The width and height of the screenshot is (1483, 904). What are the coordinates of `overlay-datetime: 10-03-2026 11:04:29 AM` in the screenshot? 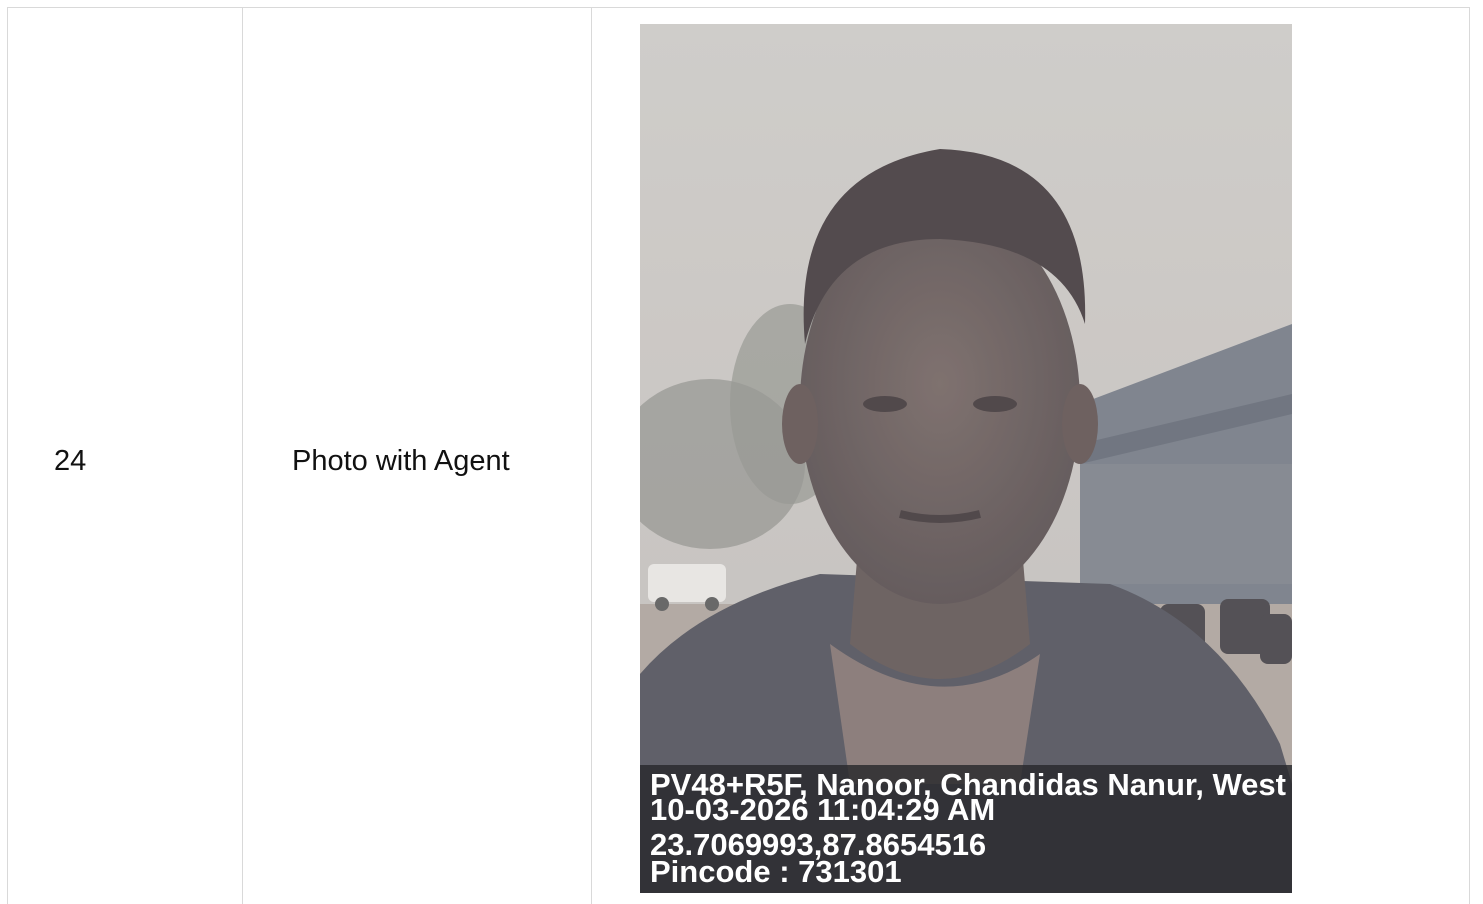 It's located at (823, 809).